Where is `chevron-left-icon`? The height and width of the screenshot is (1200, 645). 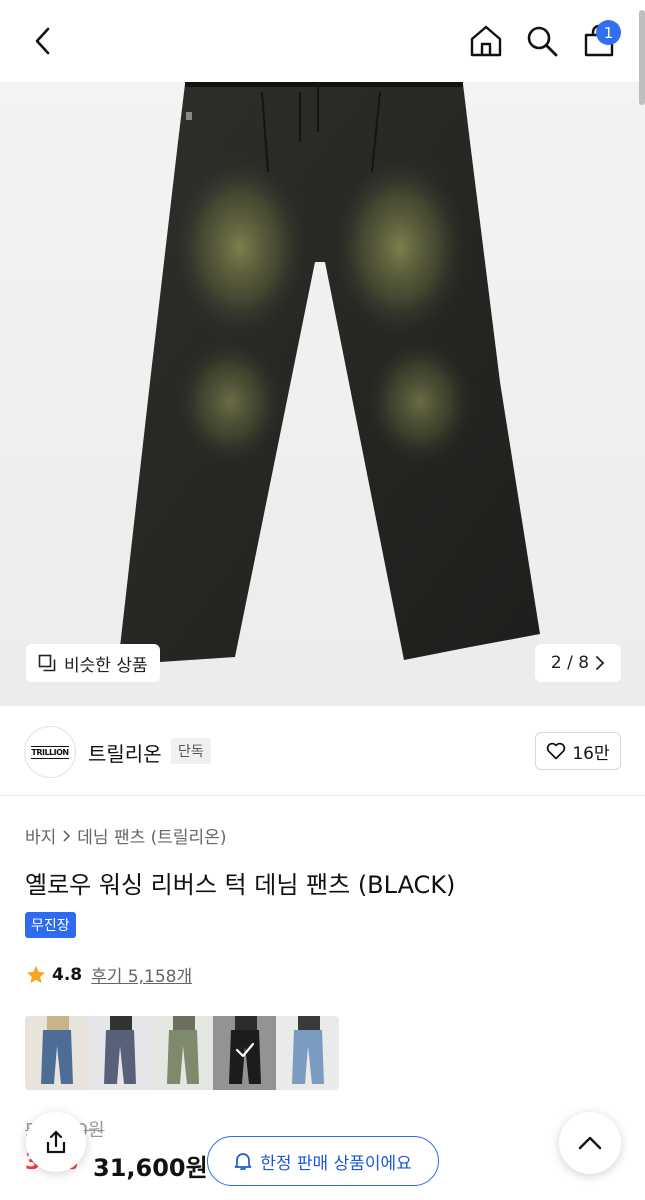
chevron-left-icon is located at coordinates (42, 41).